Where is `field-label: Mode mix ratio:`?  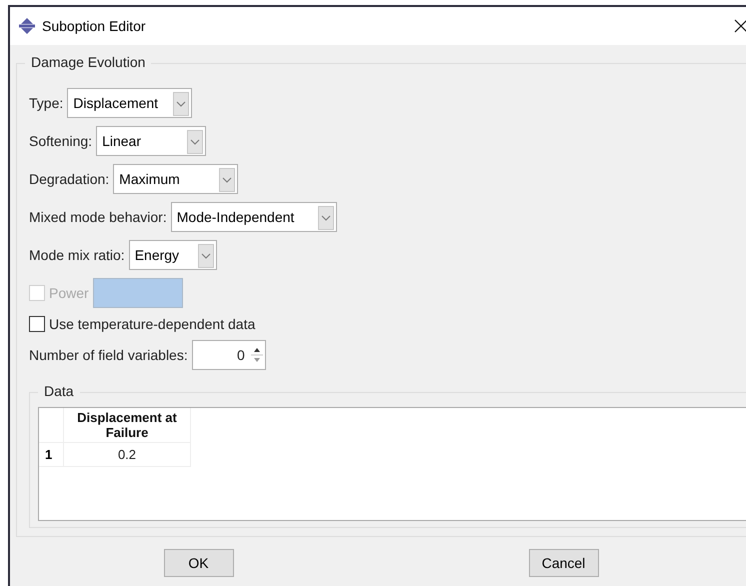 field-label: Mode mix ratio: is located at coordinates (77, 255).